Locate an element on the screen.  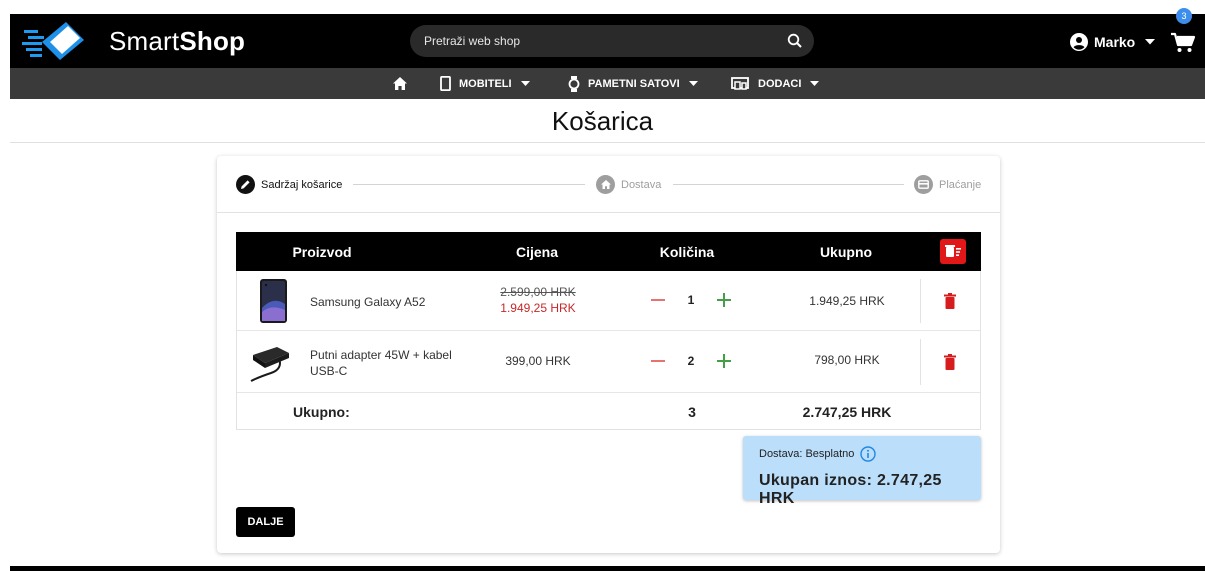
product-name: Samsung Galaxy A52 is located at coordinates (367, 302).